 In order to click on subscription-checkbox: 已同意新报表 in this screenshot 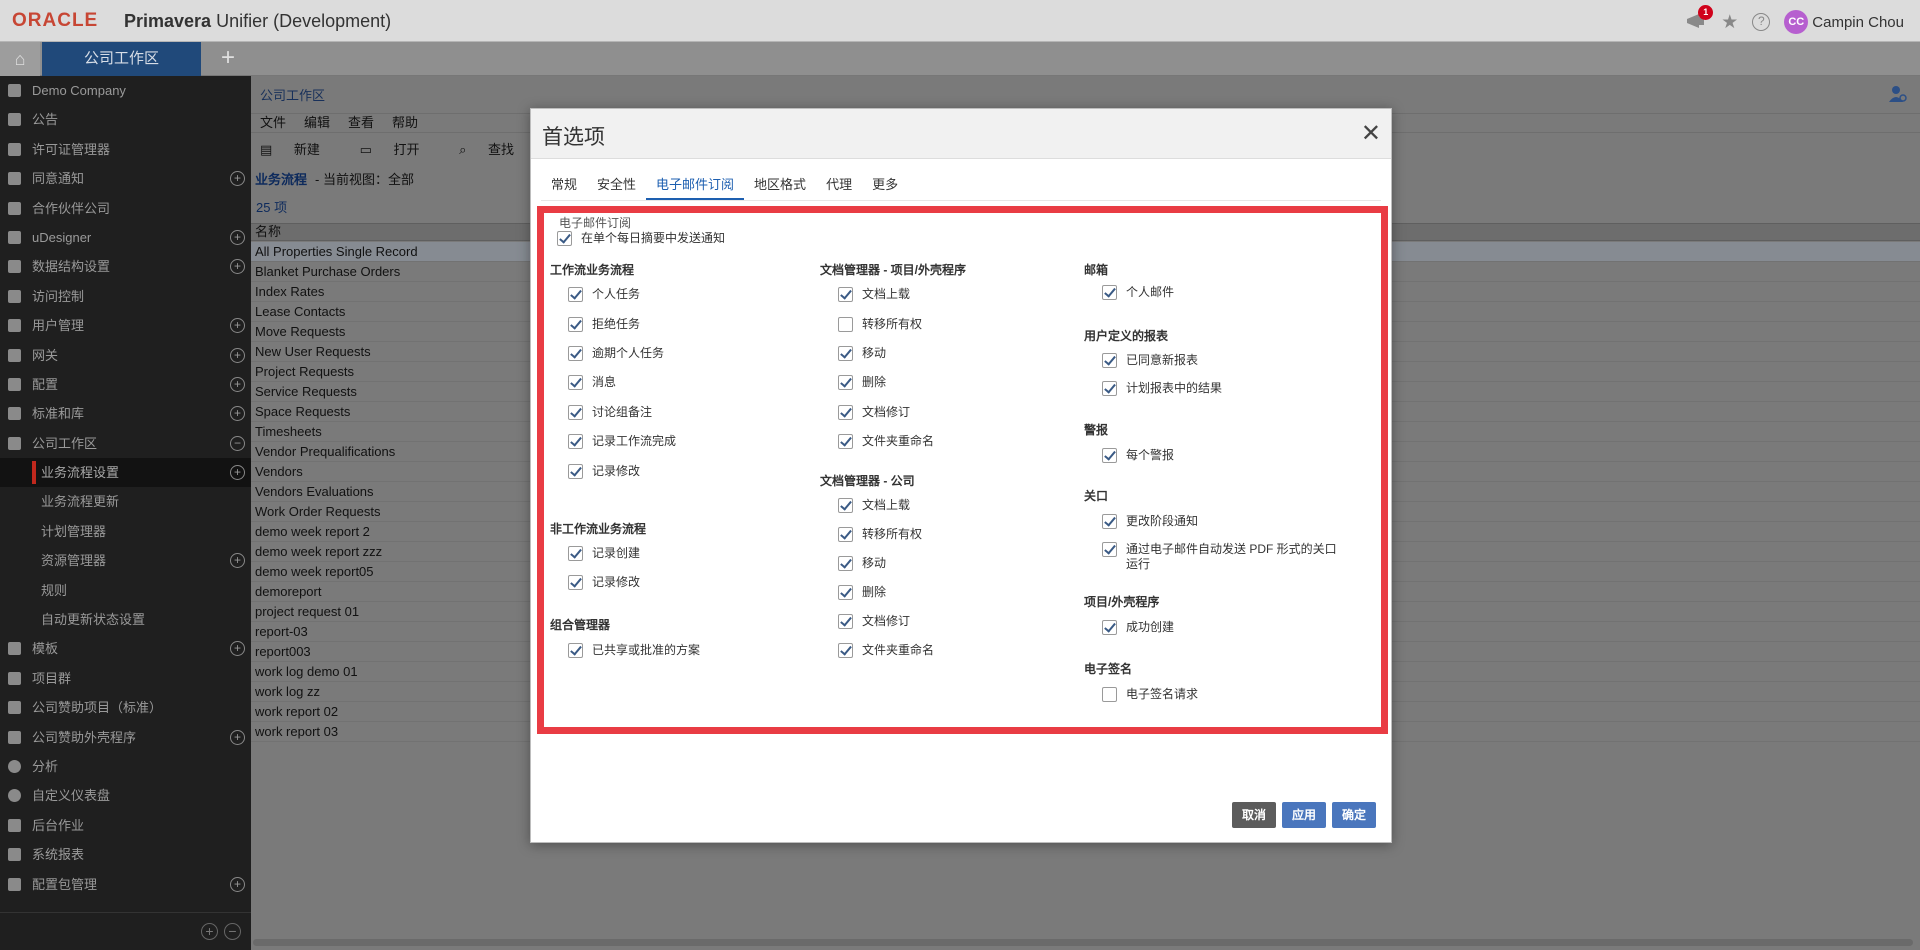, I will do `click(1150, 360)`.